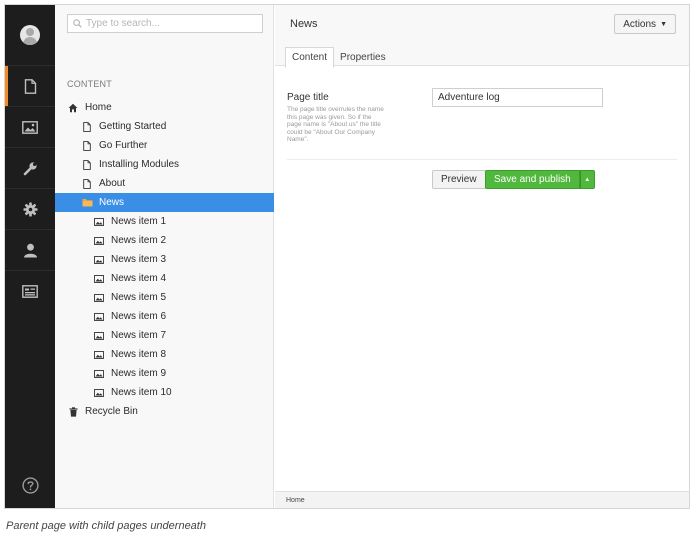 The image size is (698, 544). What do you see at coordinates (363, 57) in the screenshot?
I see `tab-properties: Properties` at bounding box center [363, 57].